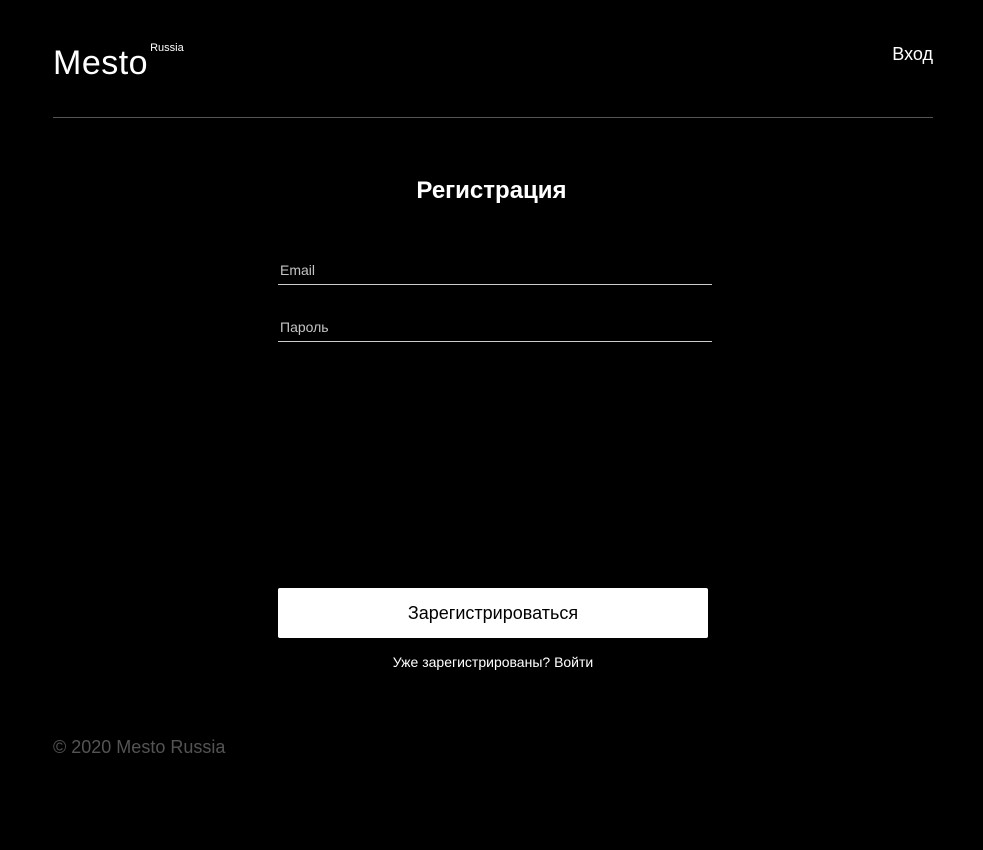 The image size is (983, 850). What do you see at coordinates (167, 48) in the screenshot?
I see `logo-superscript: Russia` at bounding box center [167, 48].